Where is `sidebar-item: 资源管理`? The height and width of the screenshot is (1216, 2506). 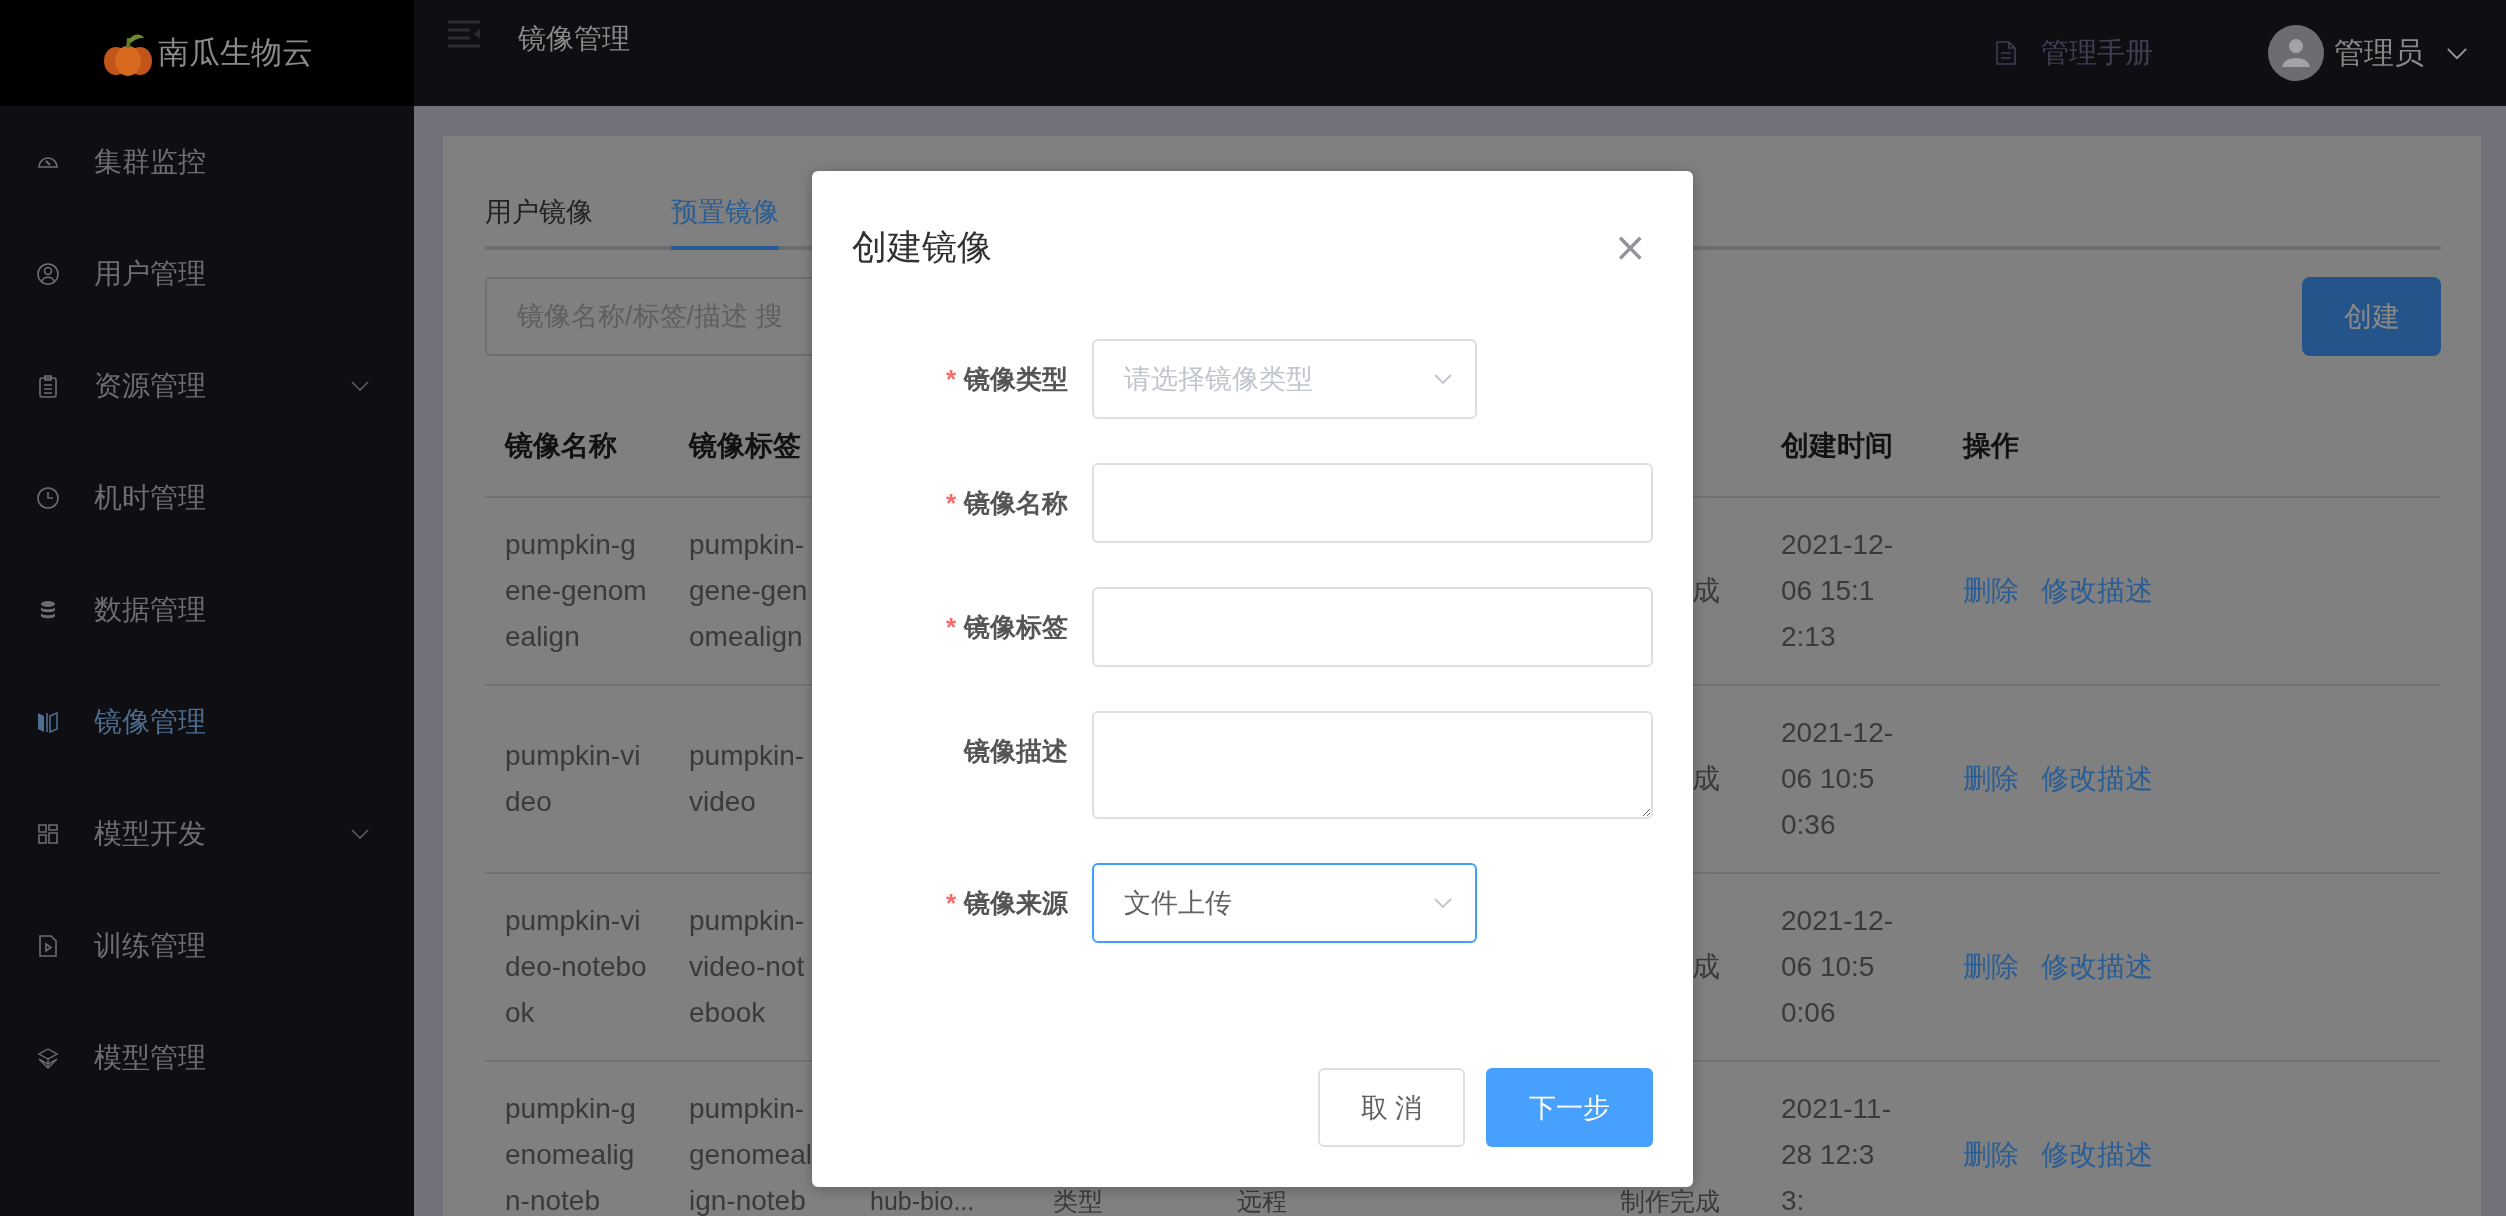
sidebar-item: 资源管理 is located at coordinates (207, 386).